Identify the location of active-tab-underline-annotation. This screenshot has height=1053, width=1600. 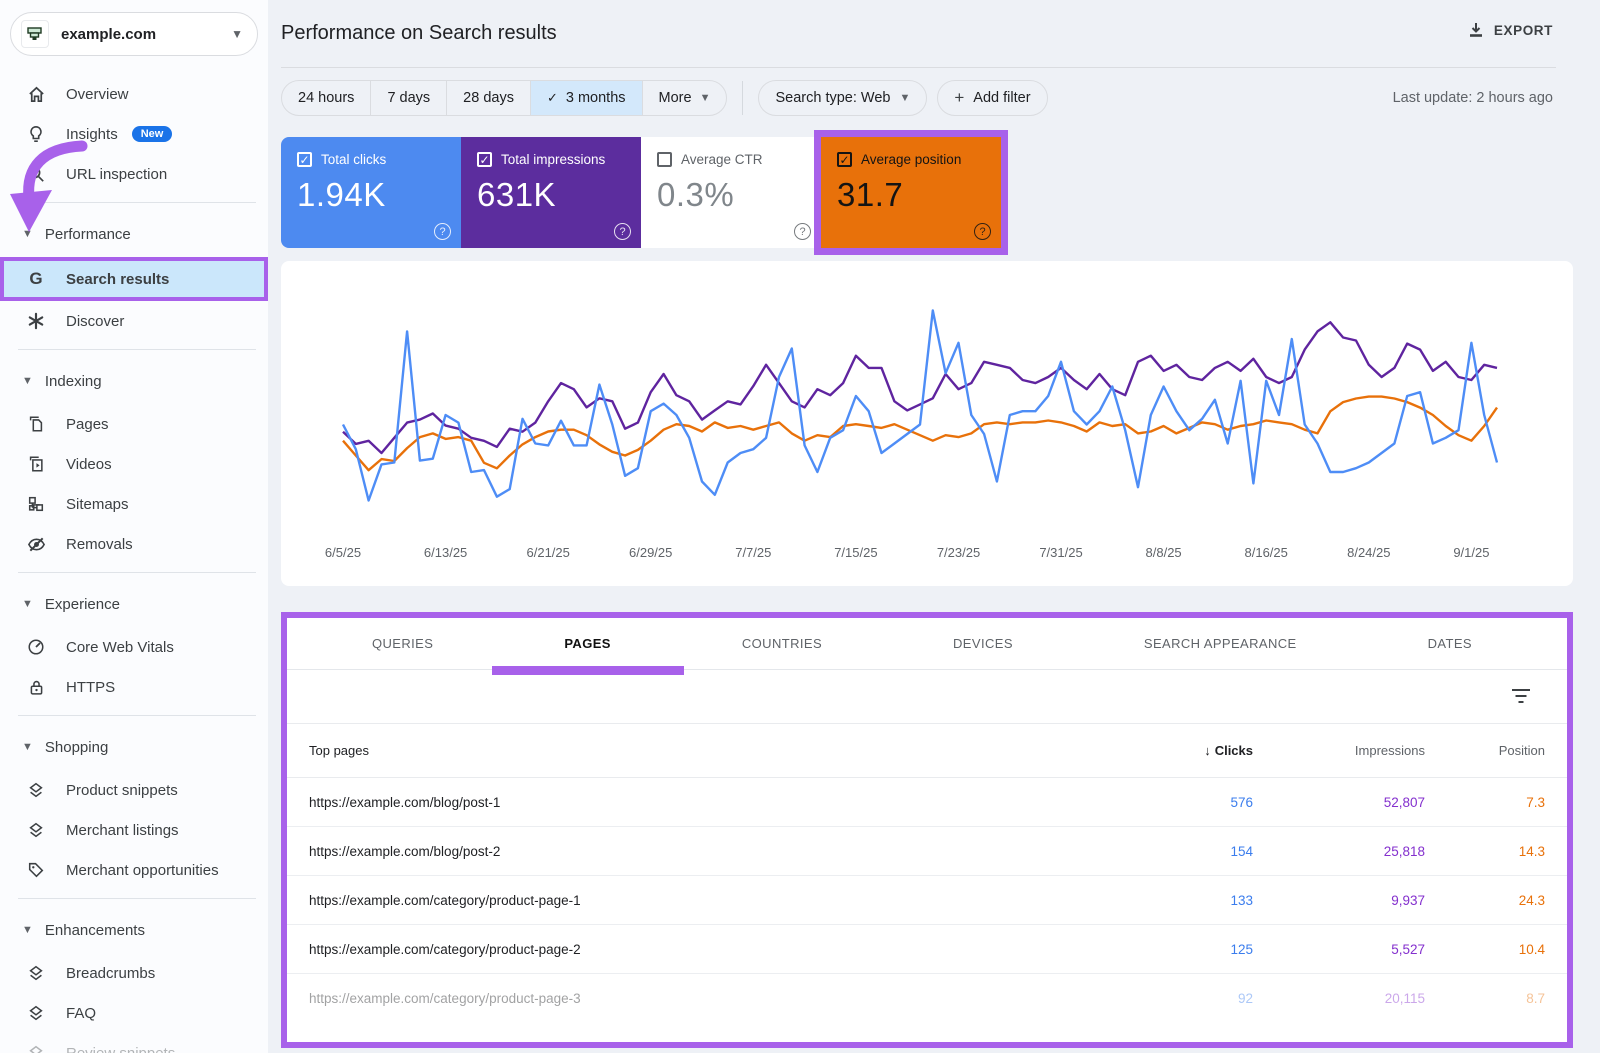
(587, 670).